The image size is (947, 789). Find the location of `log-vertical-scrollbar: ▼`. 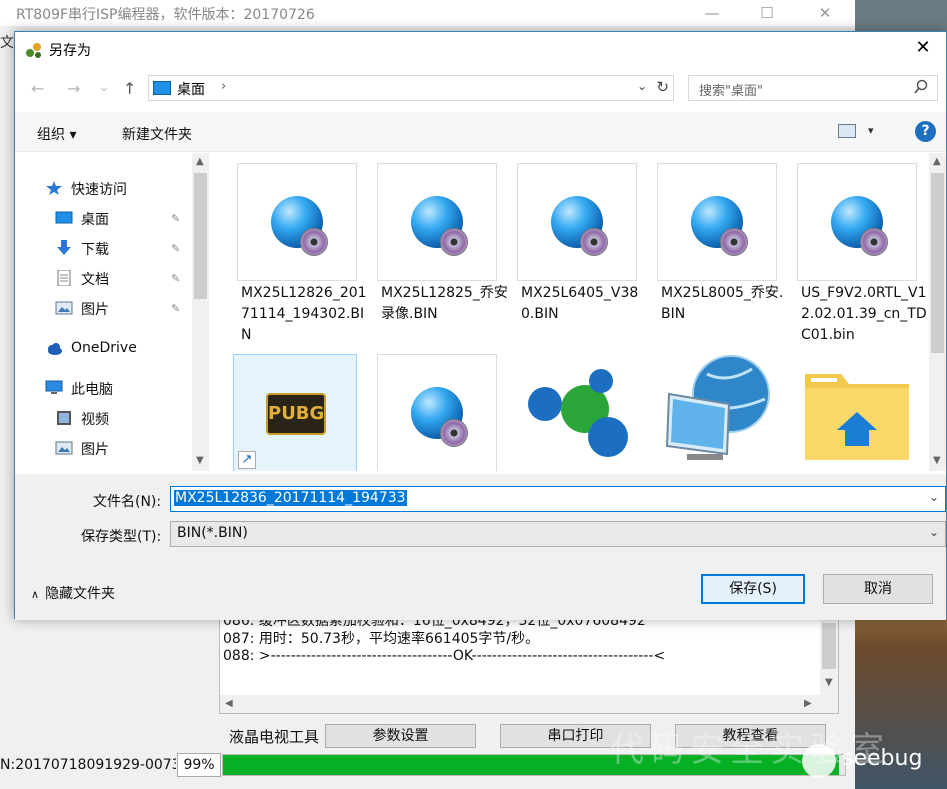

log-vertical-scrollbar: ▼ is located at coordinates (829, 657).